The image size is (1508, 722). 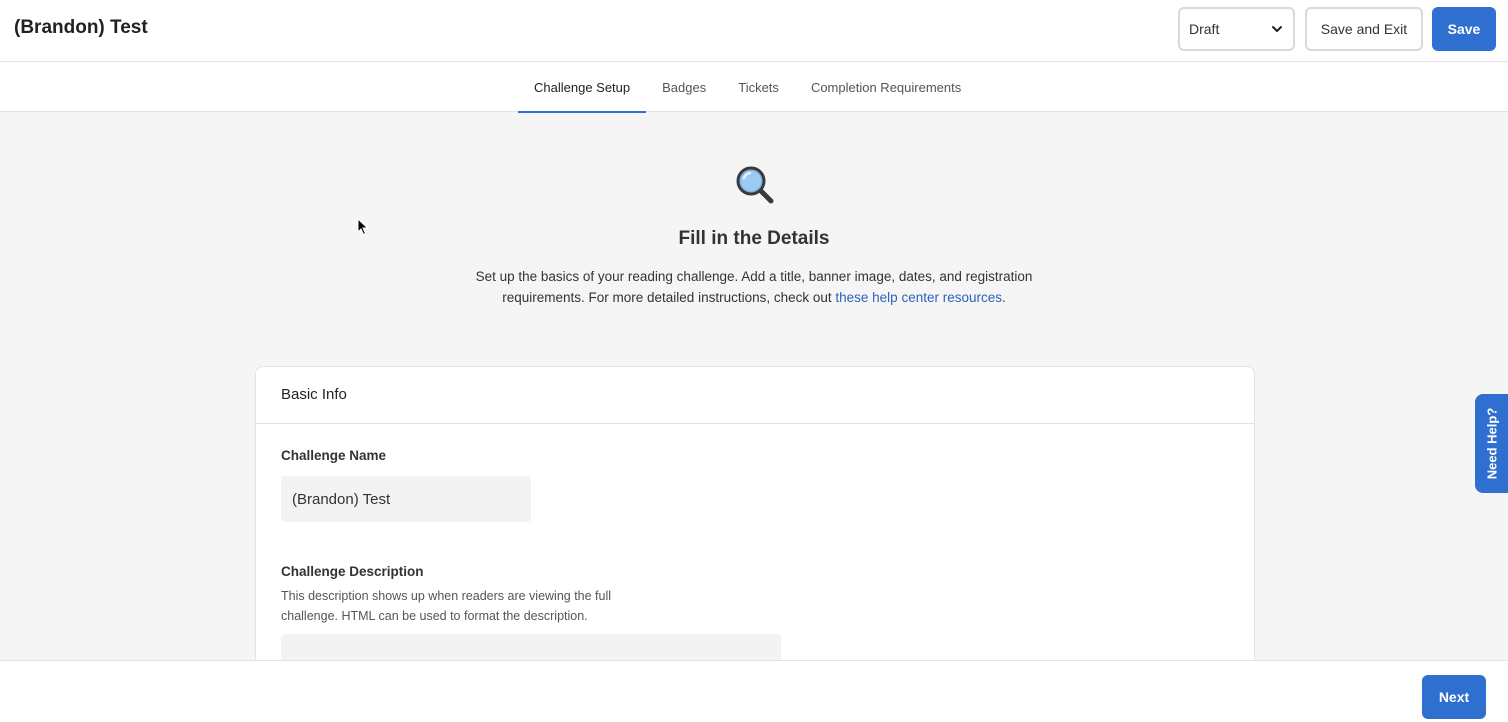 I want to click on footer-bar: Next, so click(x=754, y=691).